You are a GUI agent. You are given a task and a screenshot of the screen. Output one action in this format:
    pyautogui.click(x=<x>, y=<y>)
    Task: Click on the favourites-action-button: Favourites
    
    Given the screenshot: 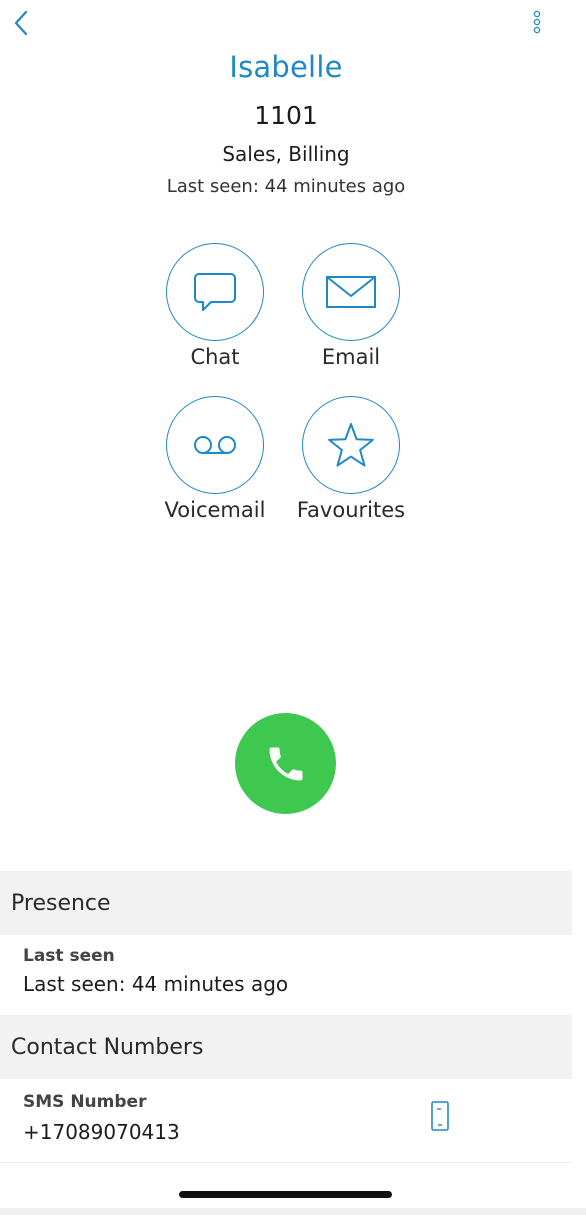 What is the action you would take?
    pyautogui.click(x=351, y=459)
    